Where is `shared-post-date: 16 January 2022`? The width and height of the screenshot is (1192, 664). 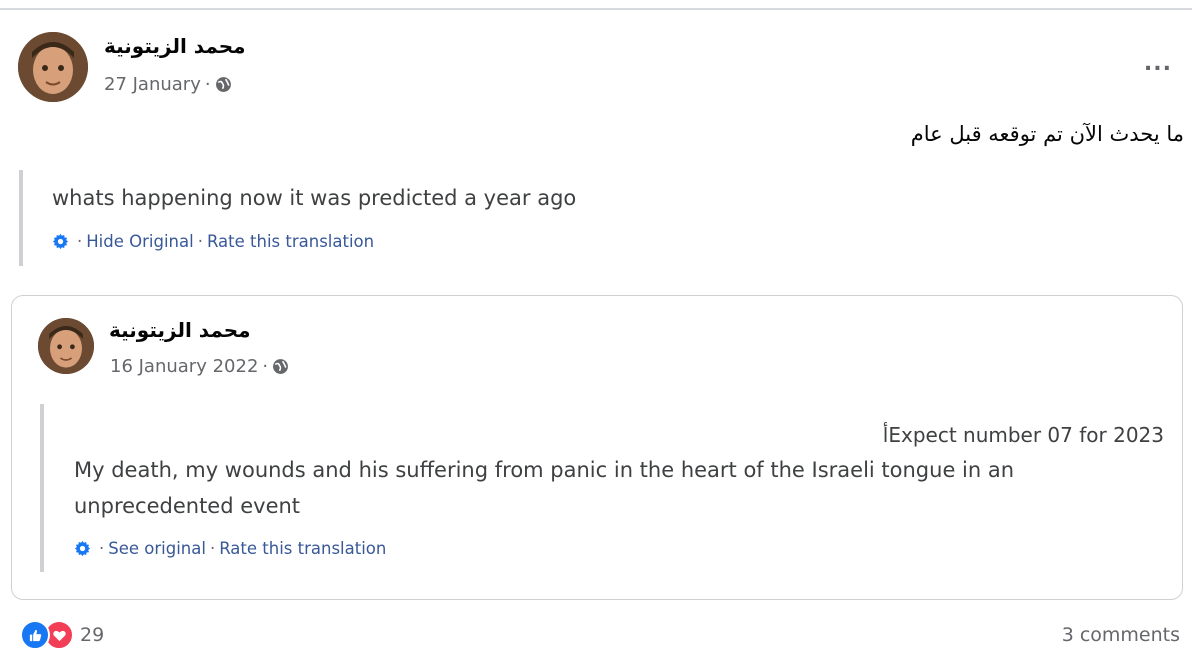 shared-post-date: 16 January 2022 is located at coordinates (184, 366).